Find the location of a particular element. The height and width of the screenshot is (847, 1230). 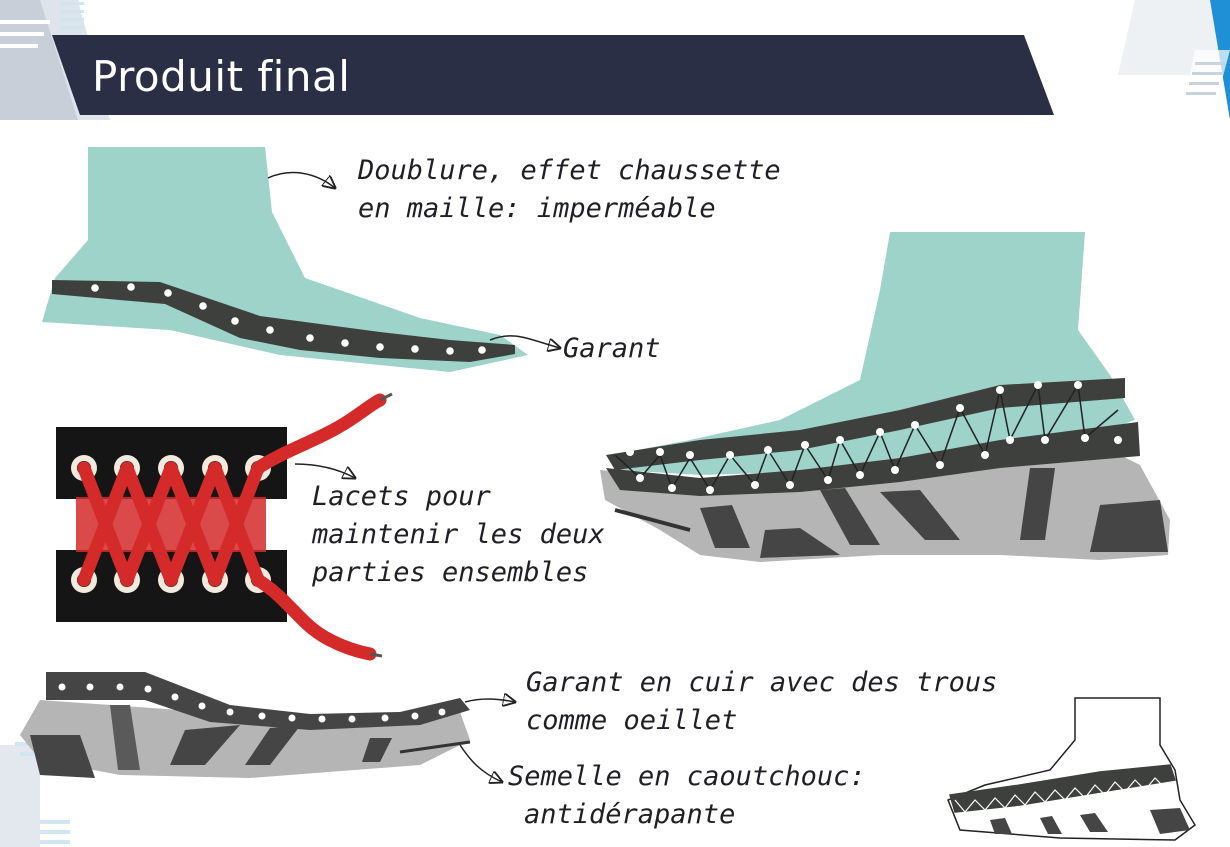

arrow-doublure is located at coordinates (301, 179).